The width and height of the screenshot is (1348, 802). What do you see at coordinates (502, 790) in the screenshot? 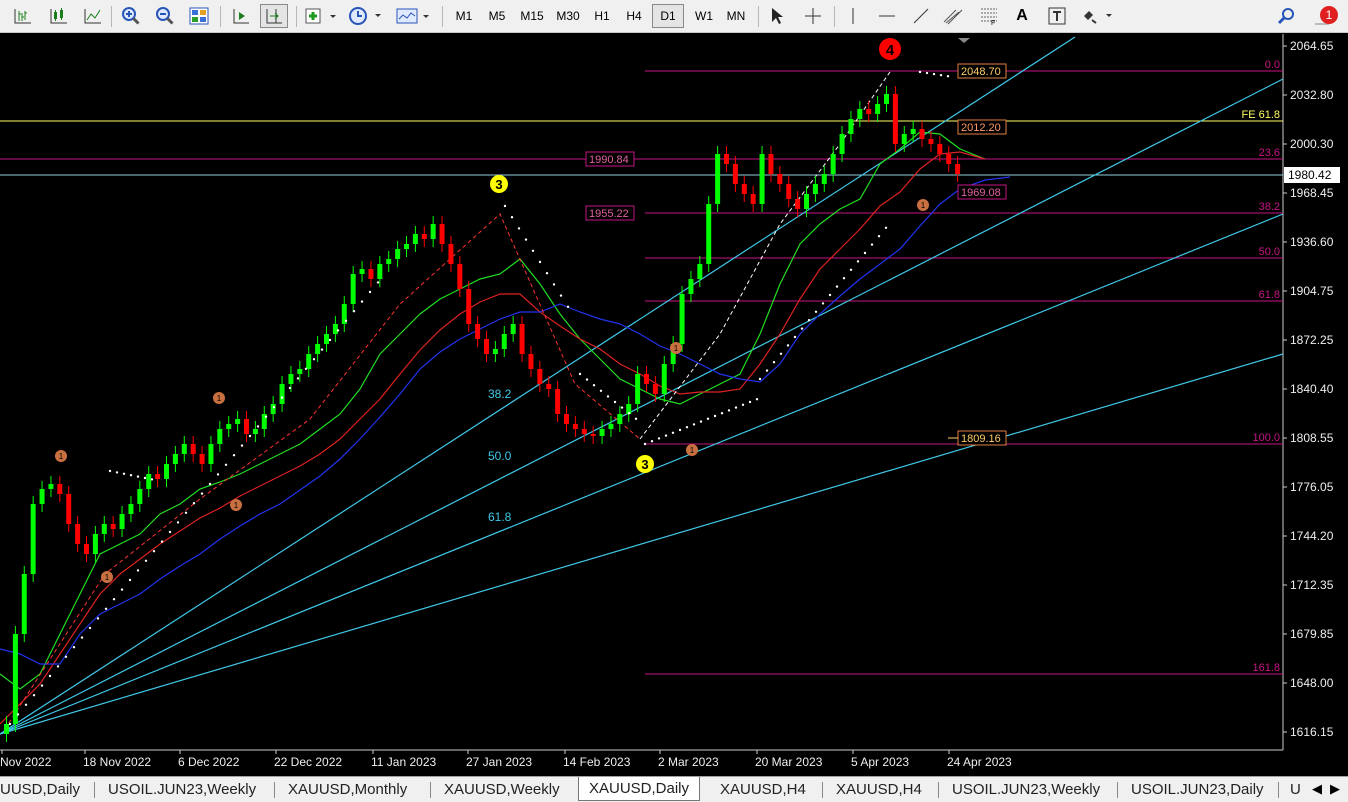
I see `tab-xauusd-weekly: XAUUSD,Weekly` at bounding box center [502, 790].